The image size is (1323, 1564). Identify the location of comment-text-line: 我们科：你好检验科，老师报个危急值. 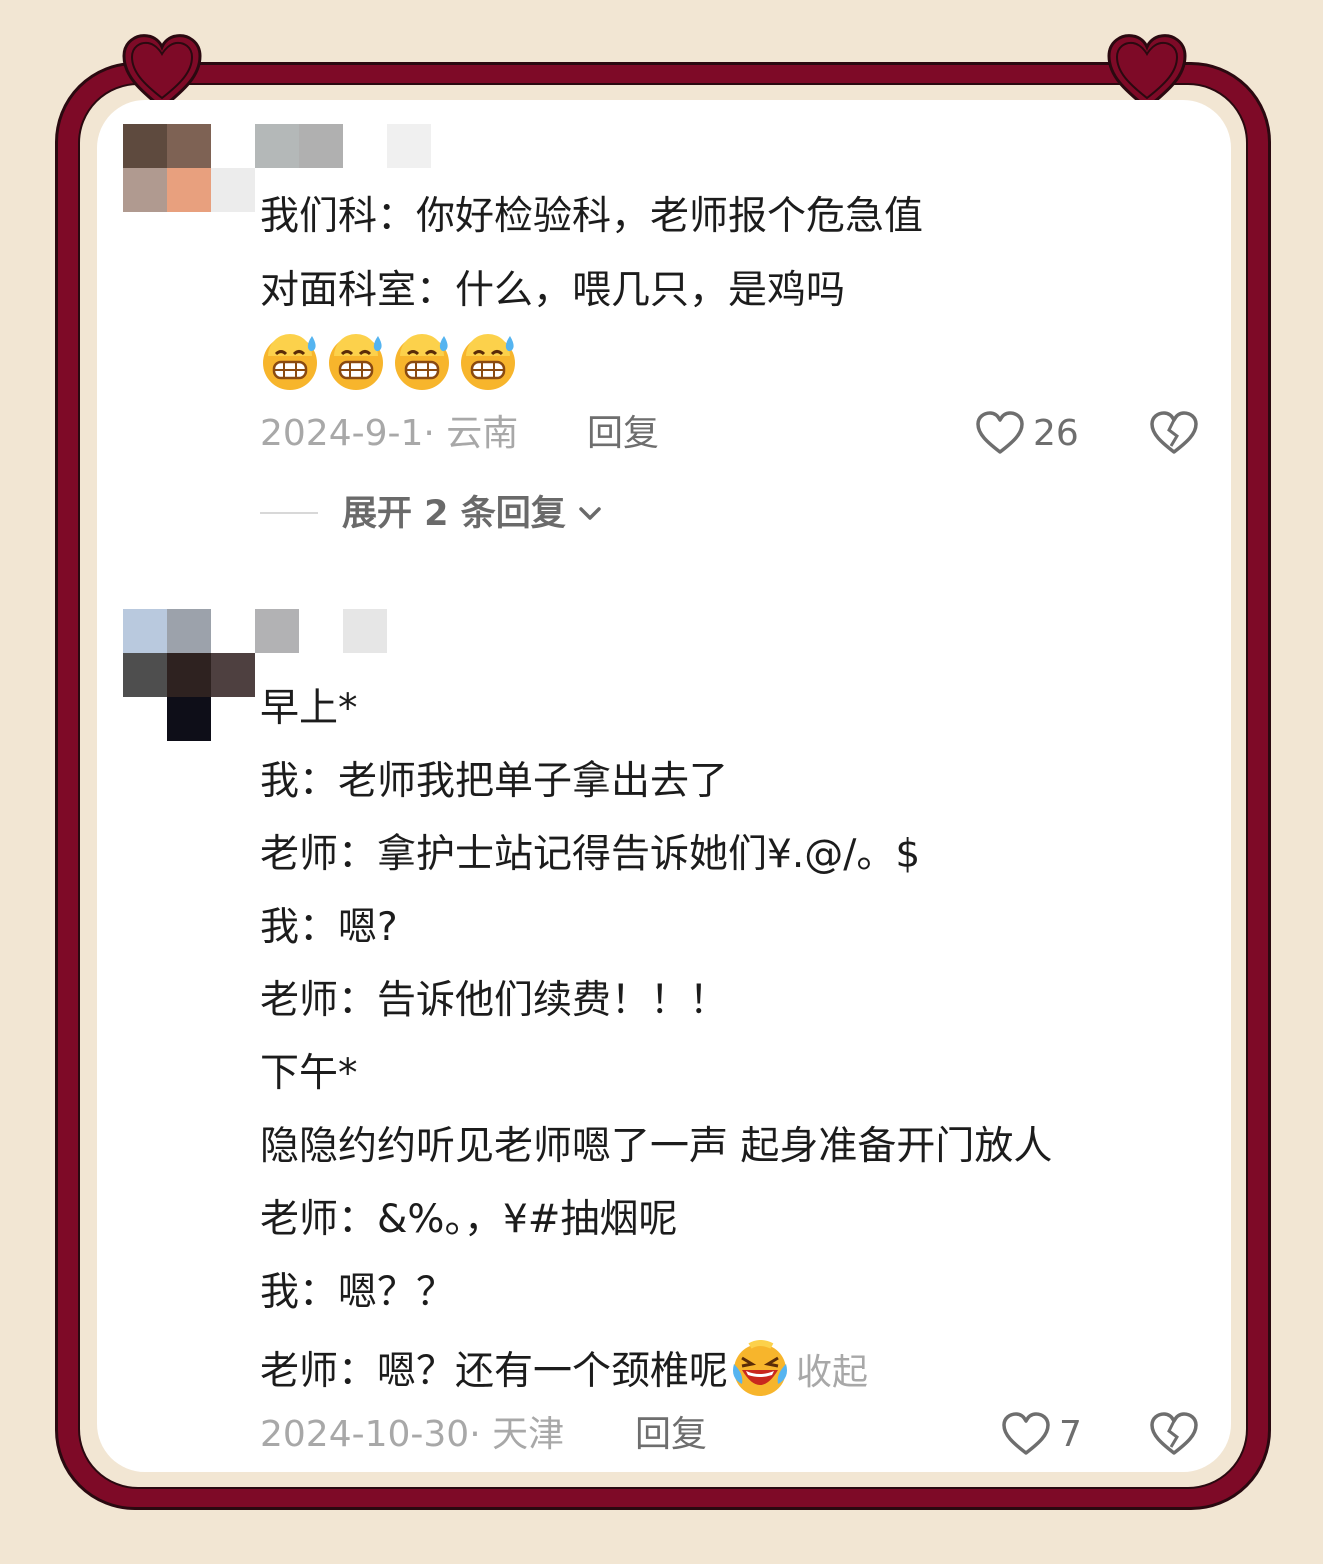
(592, 216).